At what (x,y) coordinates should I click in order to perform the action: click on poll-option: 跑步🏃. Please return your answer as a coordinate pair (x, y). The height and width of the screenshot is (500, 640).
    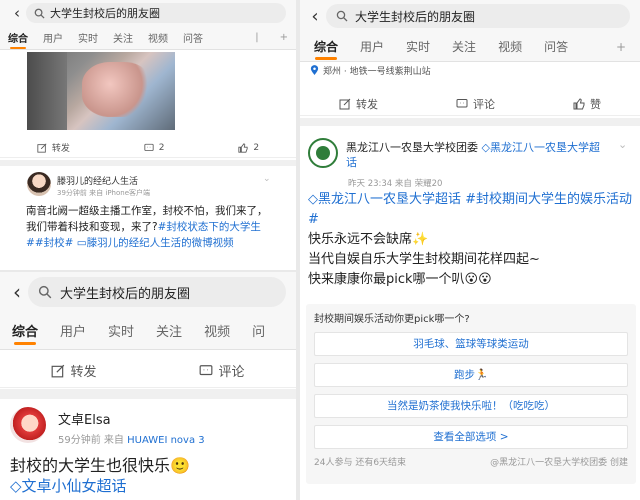
    Looking at the image, I should click on (471, 375).